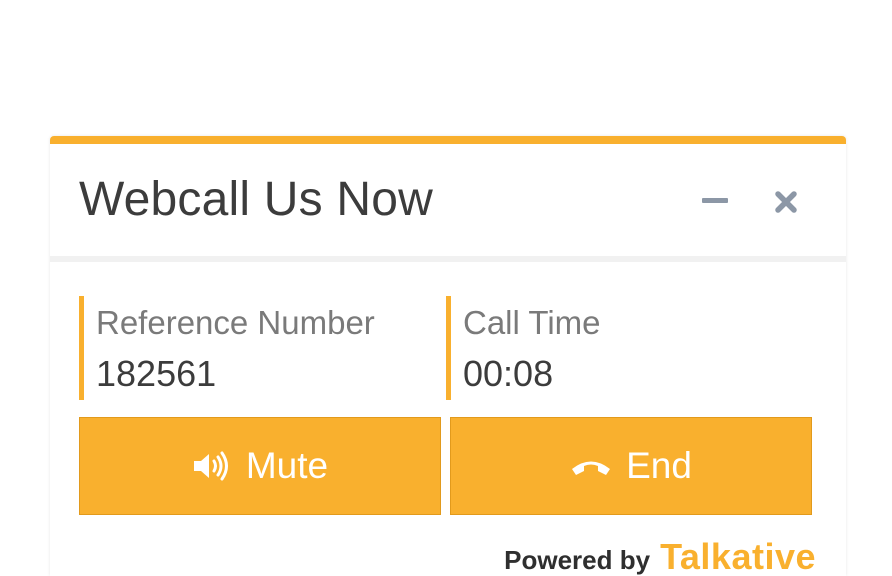  I want to click on call-time-panel: Call Time 00:08, so click(616, 348).